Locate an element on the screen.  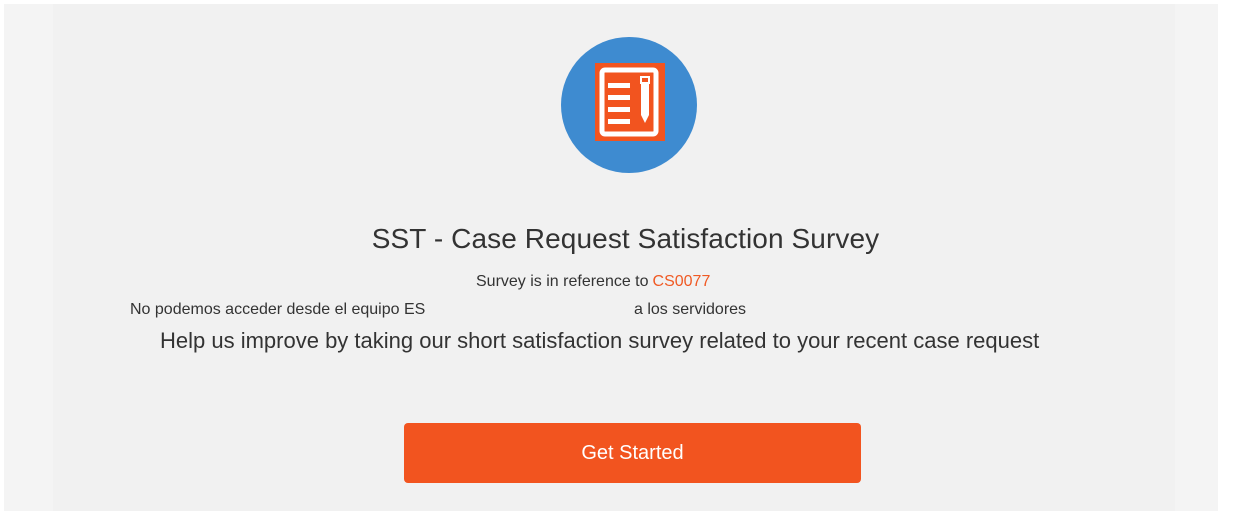
reference-prefix: Survey is in reference to is located at coordinates (562, 281).